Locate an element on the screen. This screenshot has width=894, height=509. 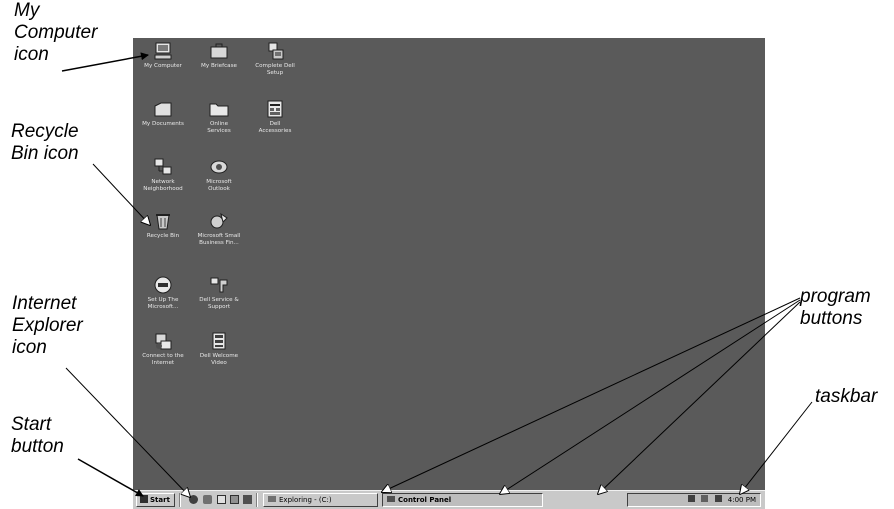
arrow-start-button is located at coordinates (110, 477).